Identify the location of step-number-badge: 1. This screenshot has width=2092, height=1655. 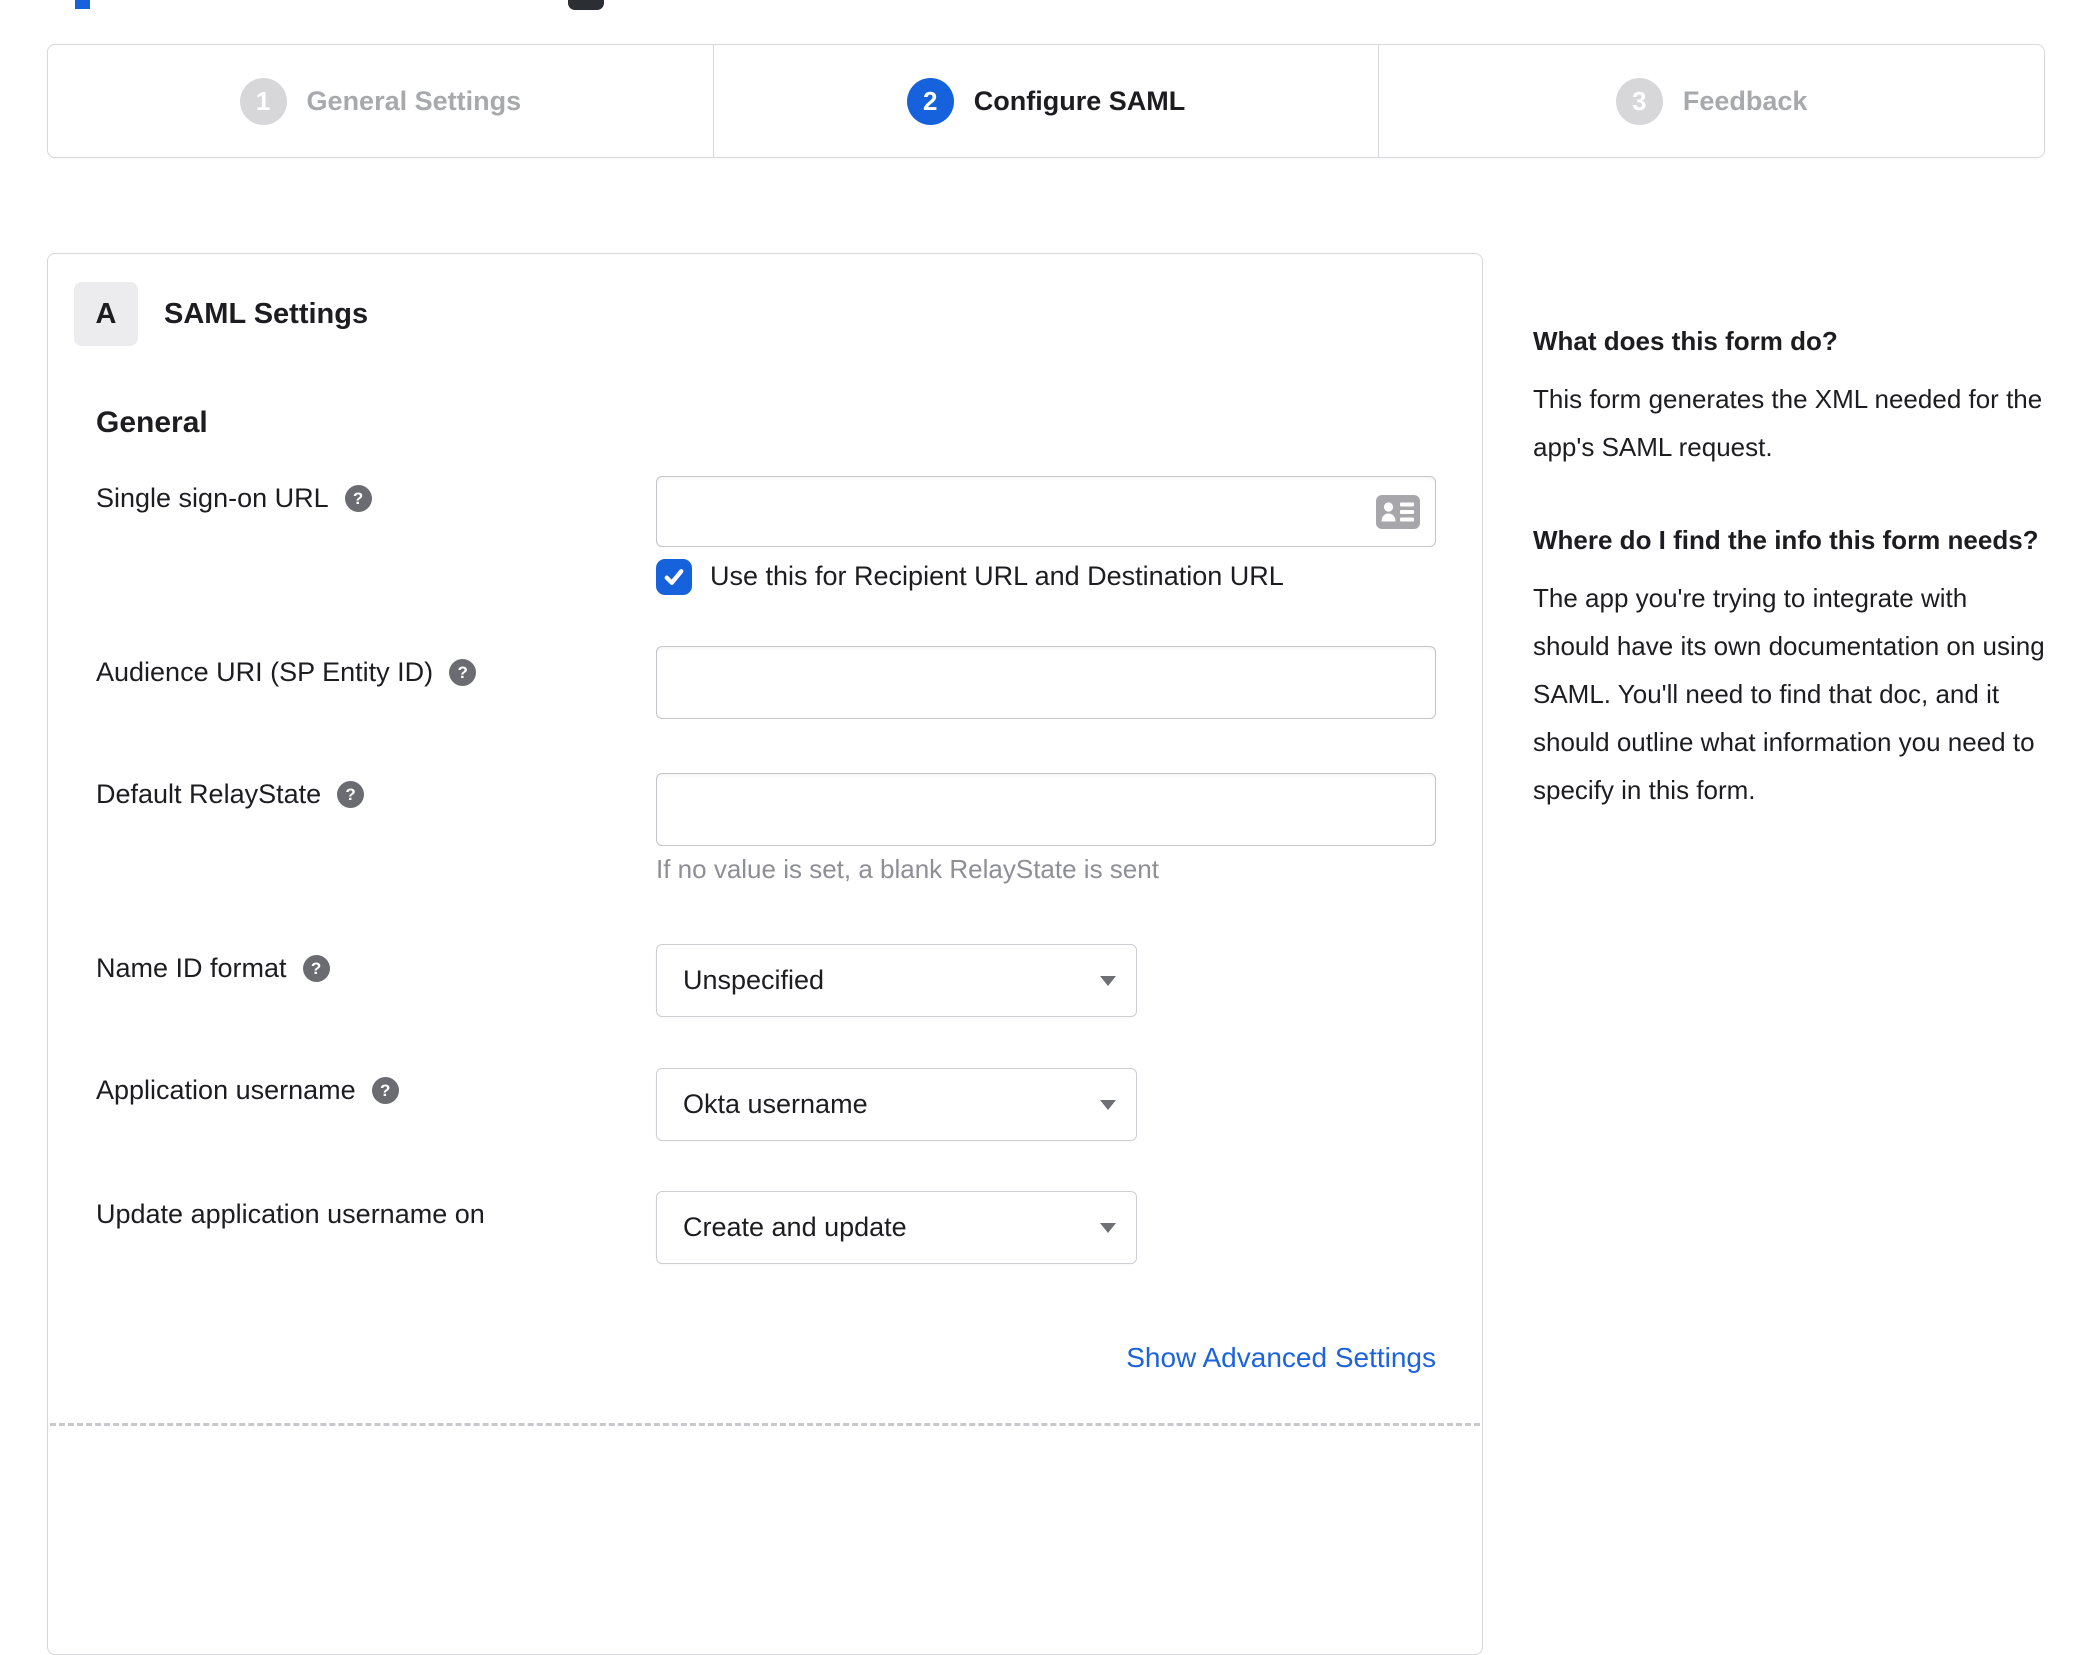
(263, 101).